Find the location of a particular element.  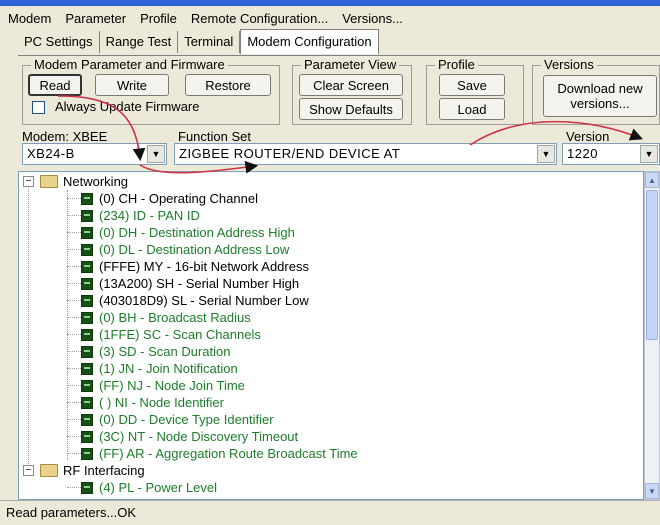

profile-group-label: Profile is located at coordinates (456, 64).